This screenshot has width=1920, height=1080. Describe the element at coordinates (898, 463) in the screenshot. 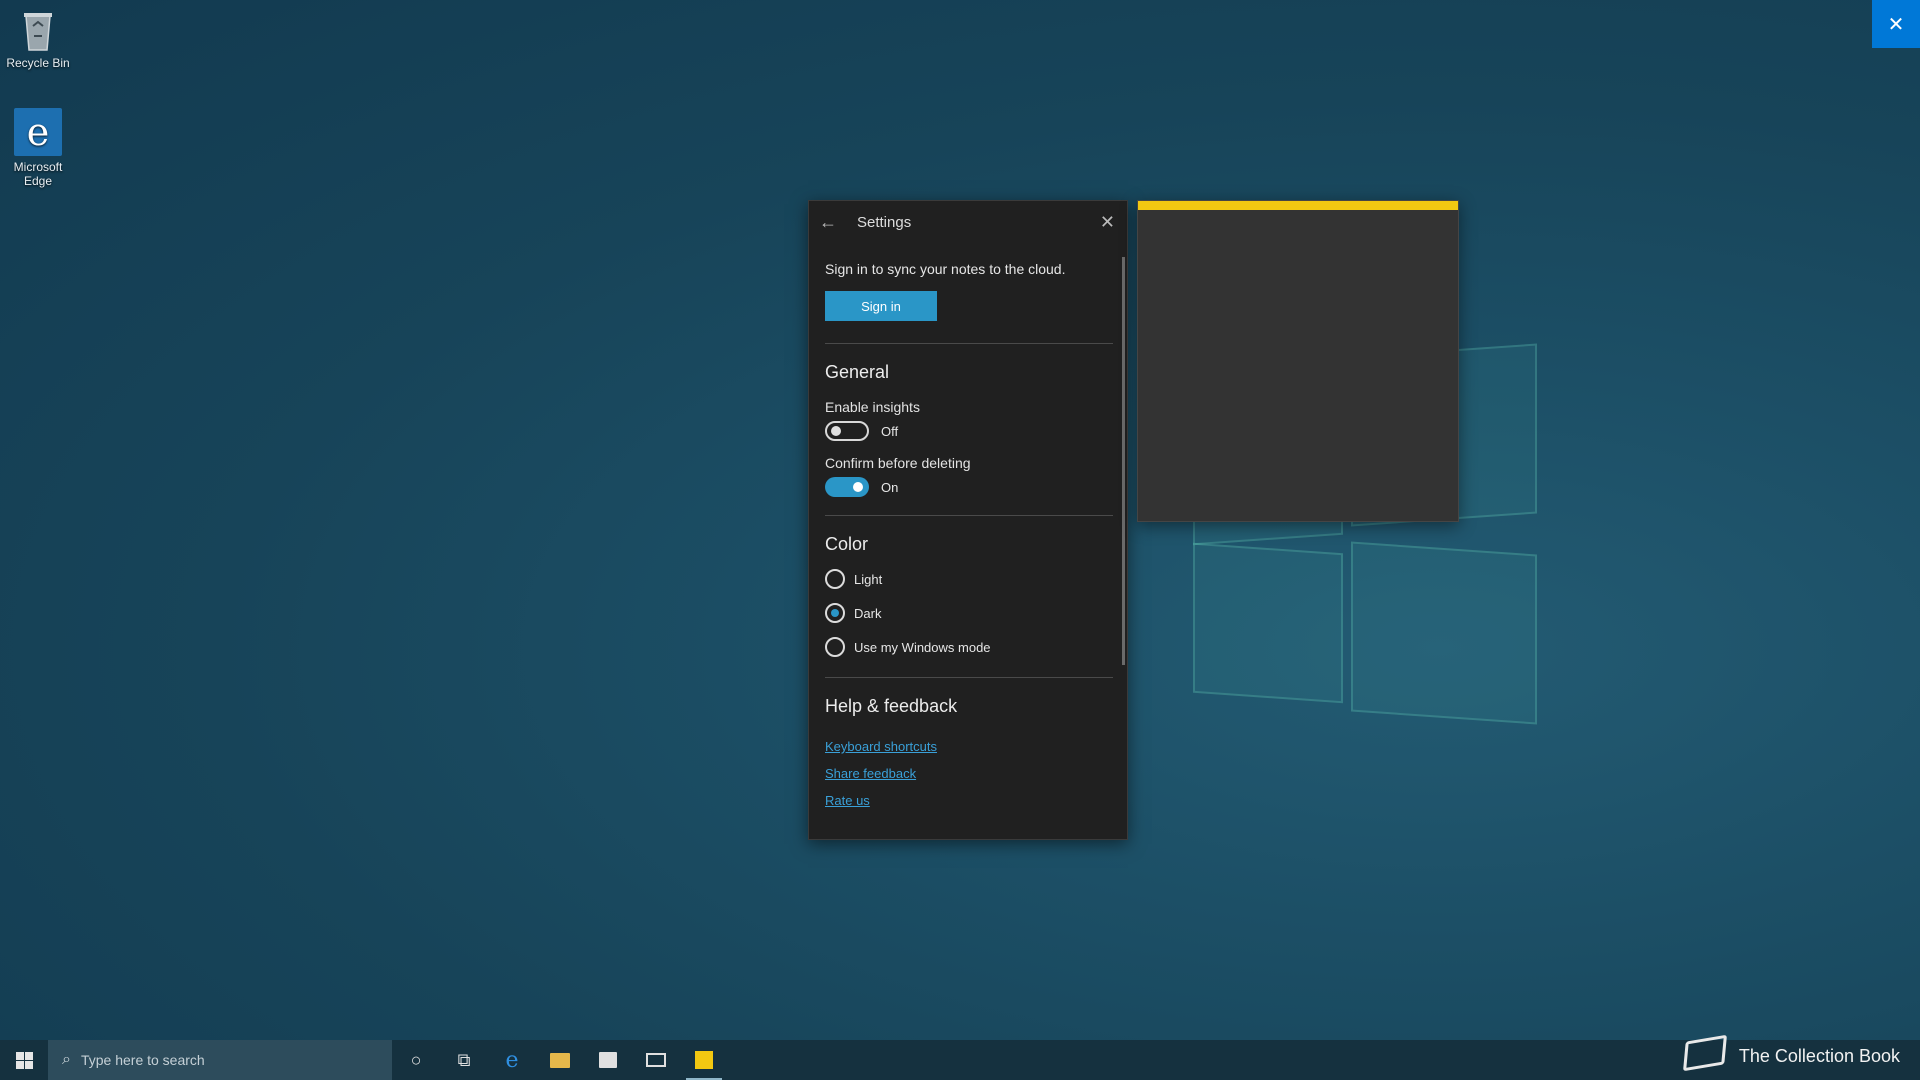

I see `confirm-delete-label: Confirm before deleting` at that location.